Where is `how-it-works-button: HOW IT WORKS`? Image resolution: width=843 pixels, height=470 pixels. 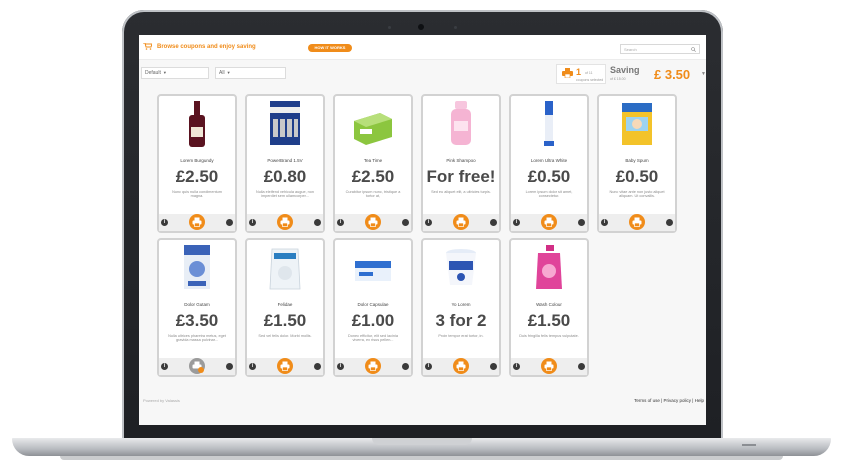 how-it-works-button: HOW IT WORKS is located at coordinates (330, 48).